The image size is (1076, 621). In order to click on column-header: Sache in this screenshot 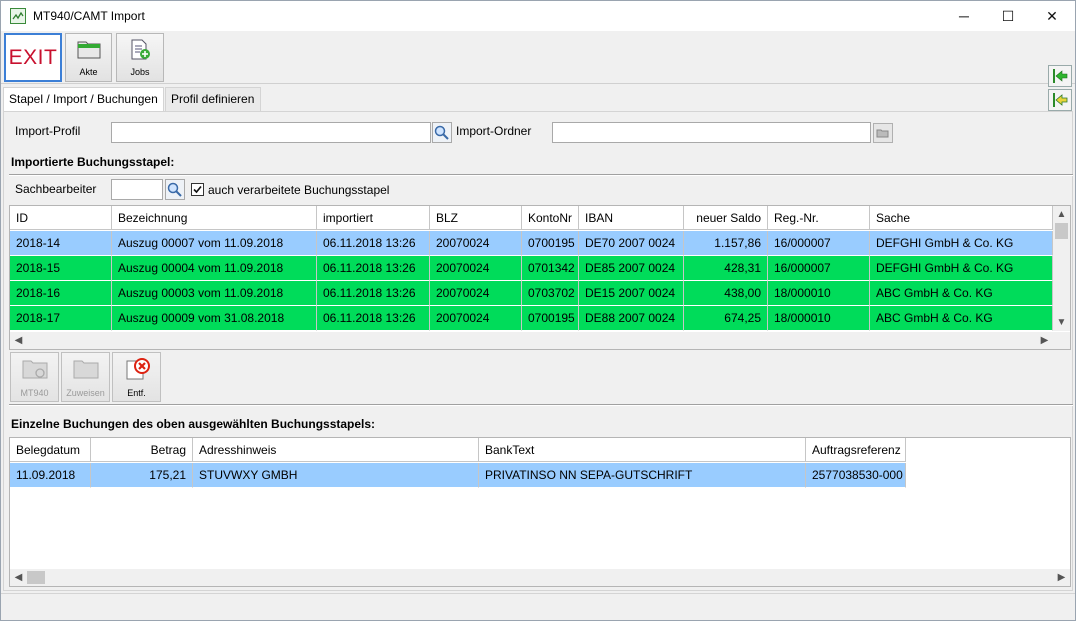, I will do `click(961, 218)`.